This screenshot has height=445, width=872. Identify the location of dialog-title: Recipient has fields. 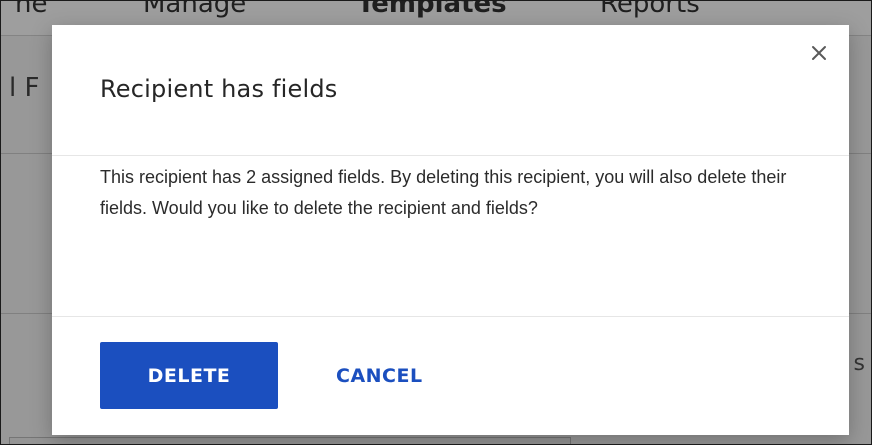
(219, 89).